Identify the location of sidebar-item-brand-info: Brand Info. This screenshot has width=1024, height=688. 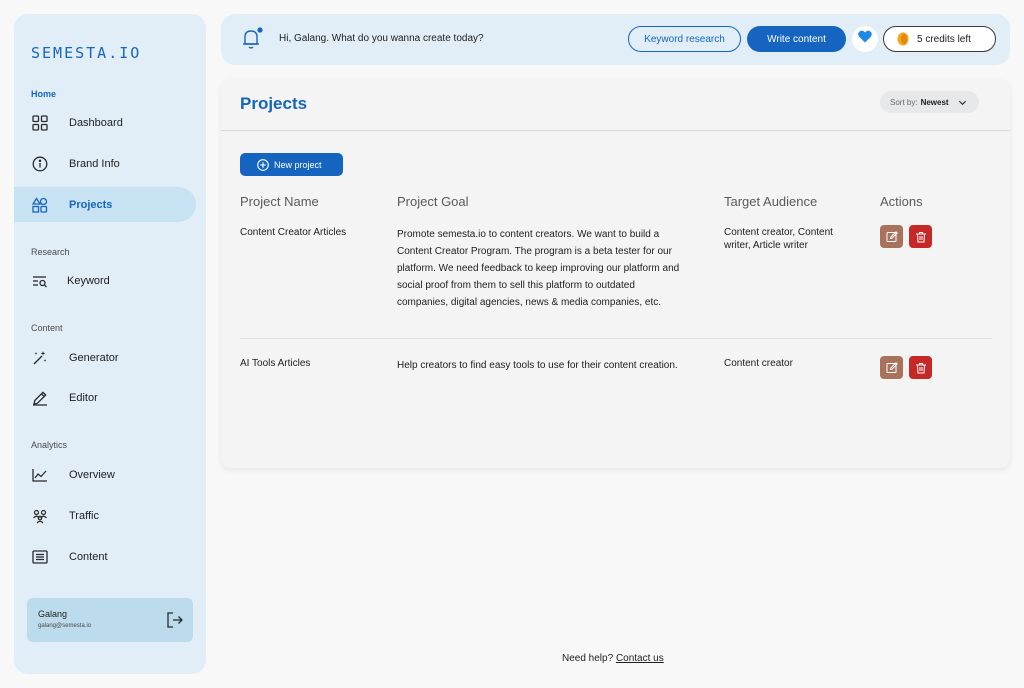
(105, 163).